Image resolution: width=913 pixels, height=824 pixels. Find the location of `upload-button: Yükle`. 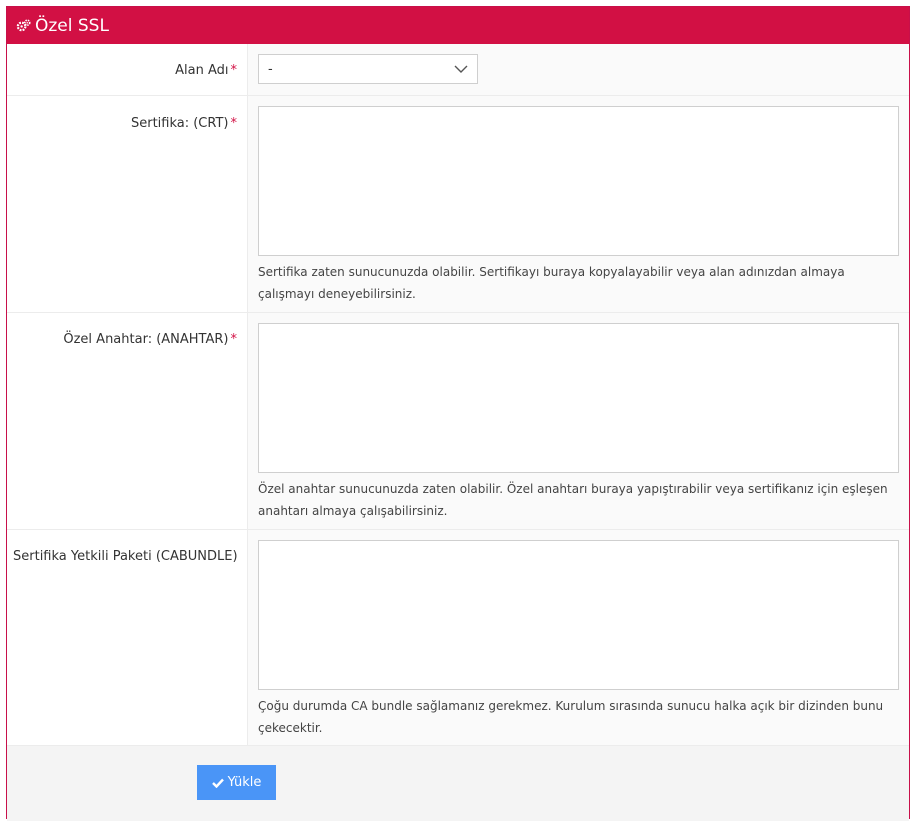

upload-button: Yükle is located at coordinates (236, 782).